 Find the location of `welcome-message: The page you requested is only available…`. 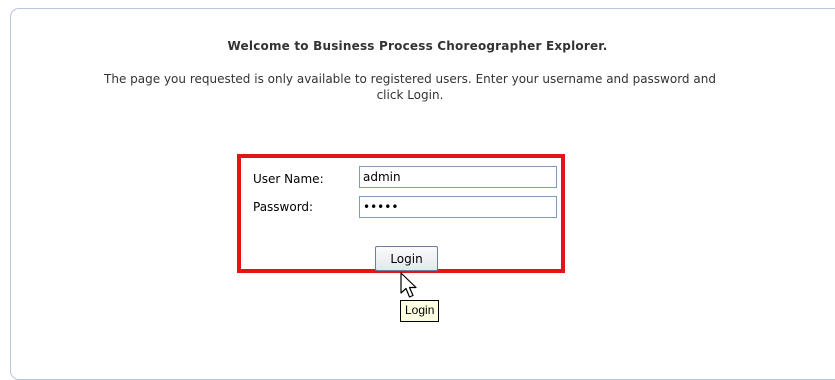

welcome-message: The page you requested is only available… is located at coordinates (410, 87).